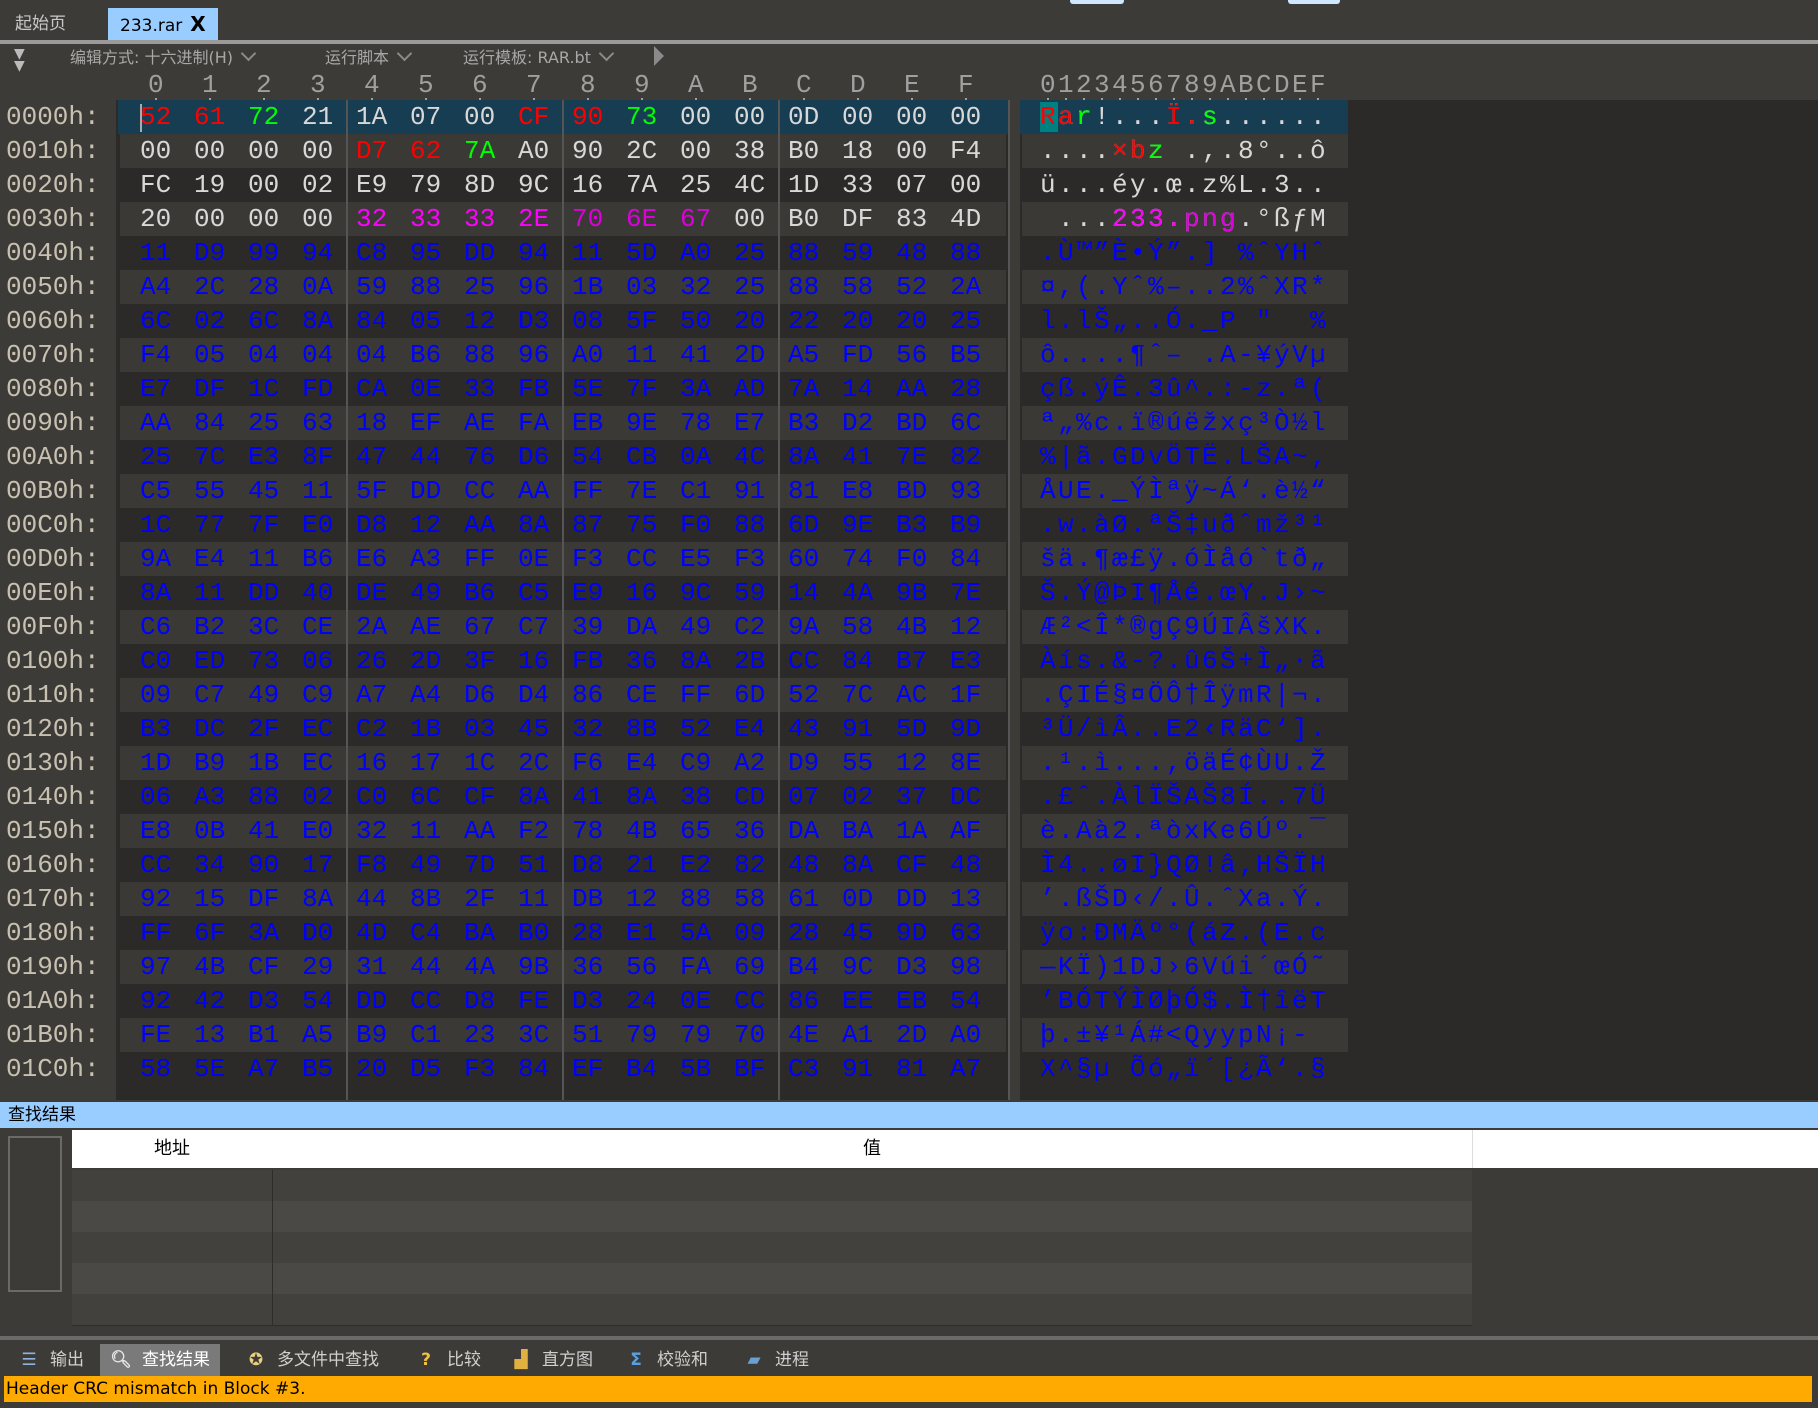  What do you see at coordinates (857, 1069) in the screenshot?
I see `hex-byte: 91` at bounding box center [857, 1069].